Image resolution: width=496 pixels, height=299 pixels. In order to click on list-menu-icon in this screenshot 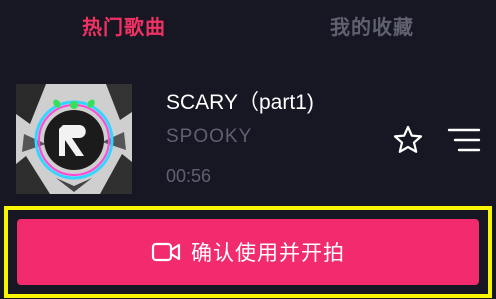, I will do `click(464, 140)`.